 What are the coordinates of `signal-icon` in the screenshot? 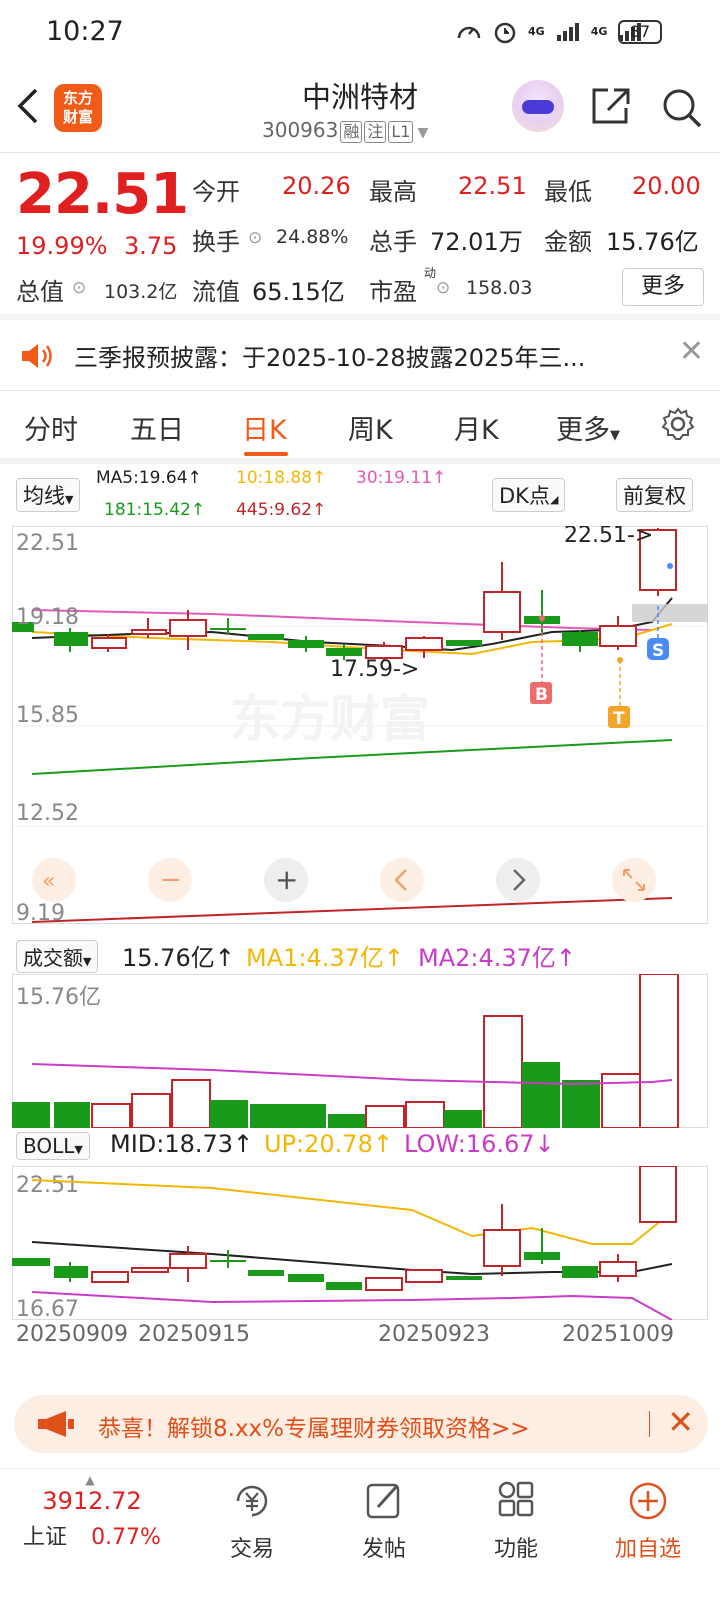 It's located at (567, 32).